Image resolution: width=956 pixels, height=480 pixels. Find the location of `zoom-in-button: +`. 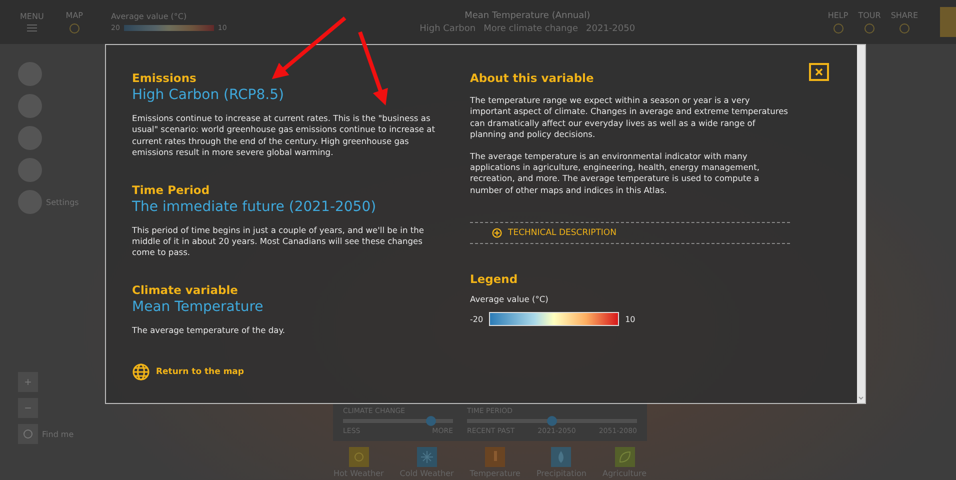

zoom-in-button: + is located at coordinates (28, 382).